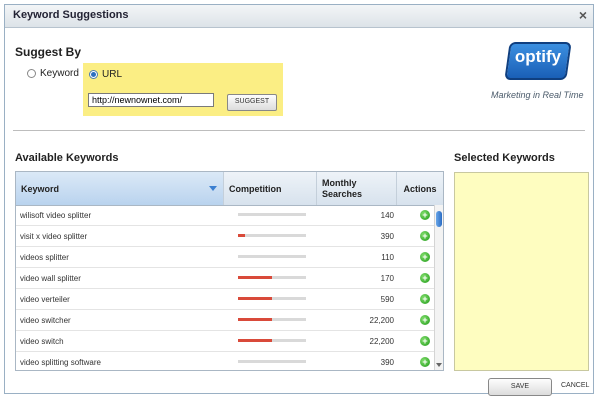 This screenshot has width=600, height=401. Describe the element at coordinates (71, 15) in the screenshot. I see `dialog-title: Keyword Suggestions` at that location.